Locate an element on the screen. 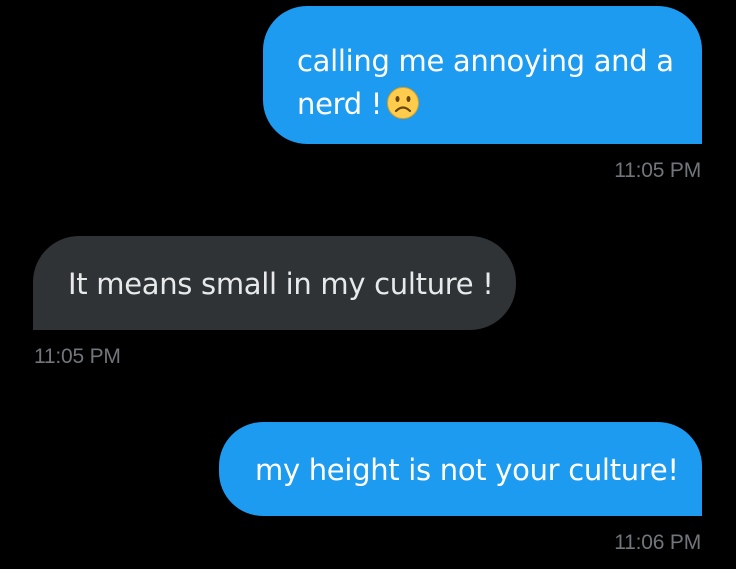  message-bubble-received: It means small in my culture ! is located at coordinates (274, 283).